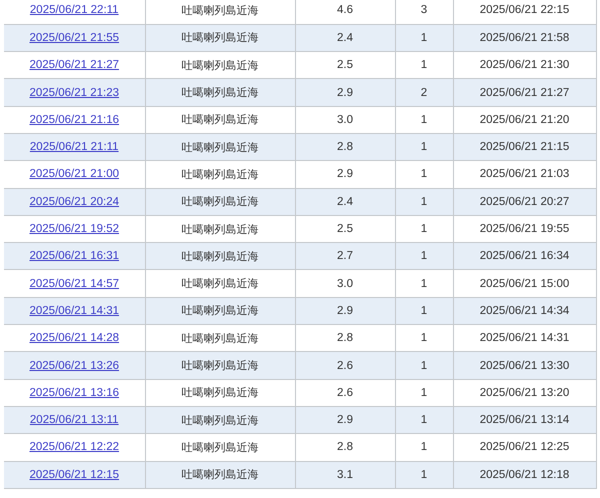 This screenshot has width=600, height=498. What do you see at coordinates (424, 10) in the screenshot?
I see `intensity-text: 3` at bounding box center [424, 10].